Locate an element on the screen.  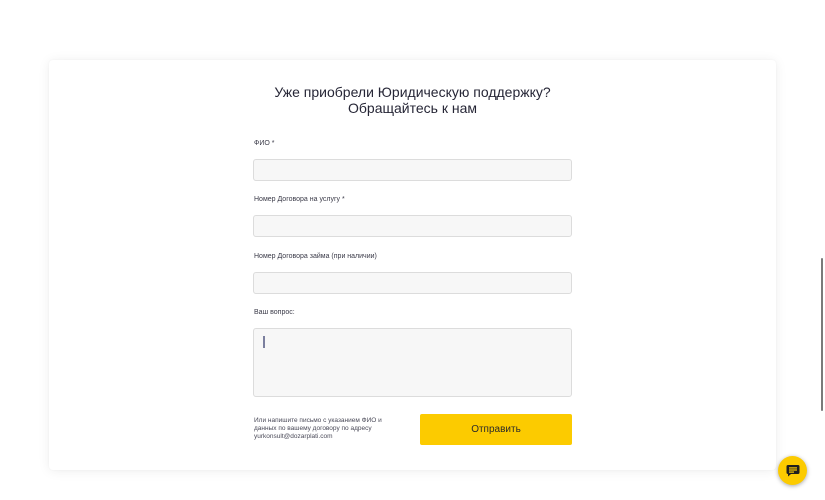
loan-contract-label: Номер Договора займа (при наличии) is located at coordinates (315, 256).